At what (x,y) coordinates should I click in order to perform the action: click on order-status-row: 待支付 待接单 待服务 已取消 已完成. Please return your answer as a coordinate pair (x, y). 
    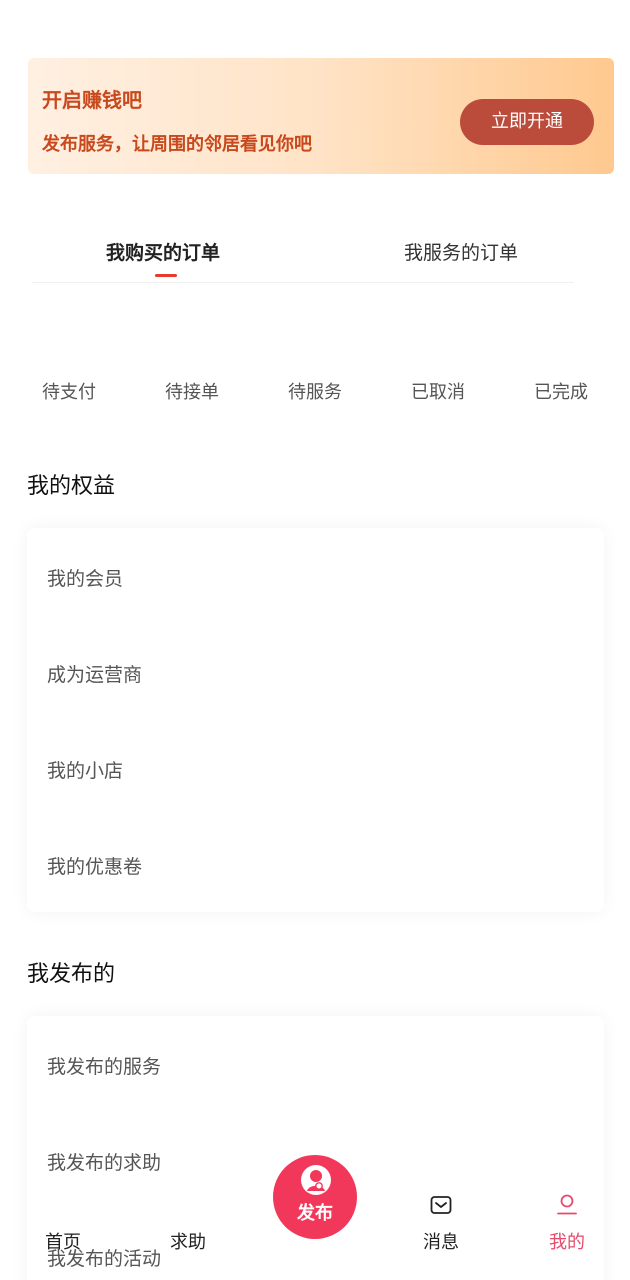
    Looking at the image, I should click on (315, 393).